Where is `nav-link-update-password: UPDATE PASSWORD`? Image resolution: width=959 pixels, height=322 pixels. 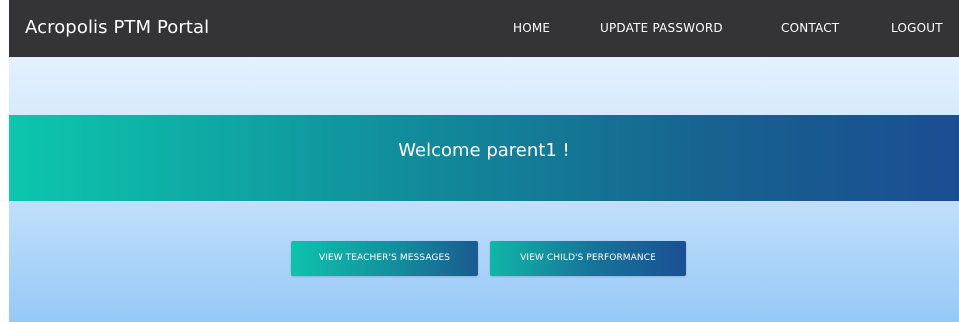 nav-link-update-password: UPDATE PASSWORD is located at coordinates (661, 28).